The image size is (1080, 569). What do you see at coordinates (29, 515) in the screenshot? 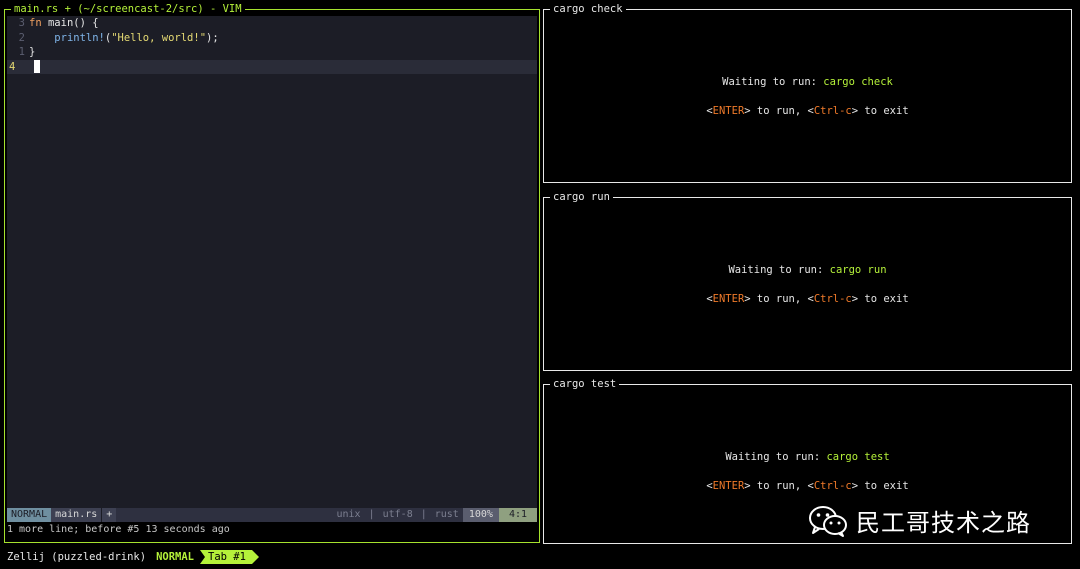
I see `vim-mode-indicator: NORMAL` at bounding box center [29, 515].